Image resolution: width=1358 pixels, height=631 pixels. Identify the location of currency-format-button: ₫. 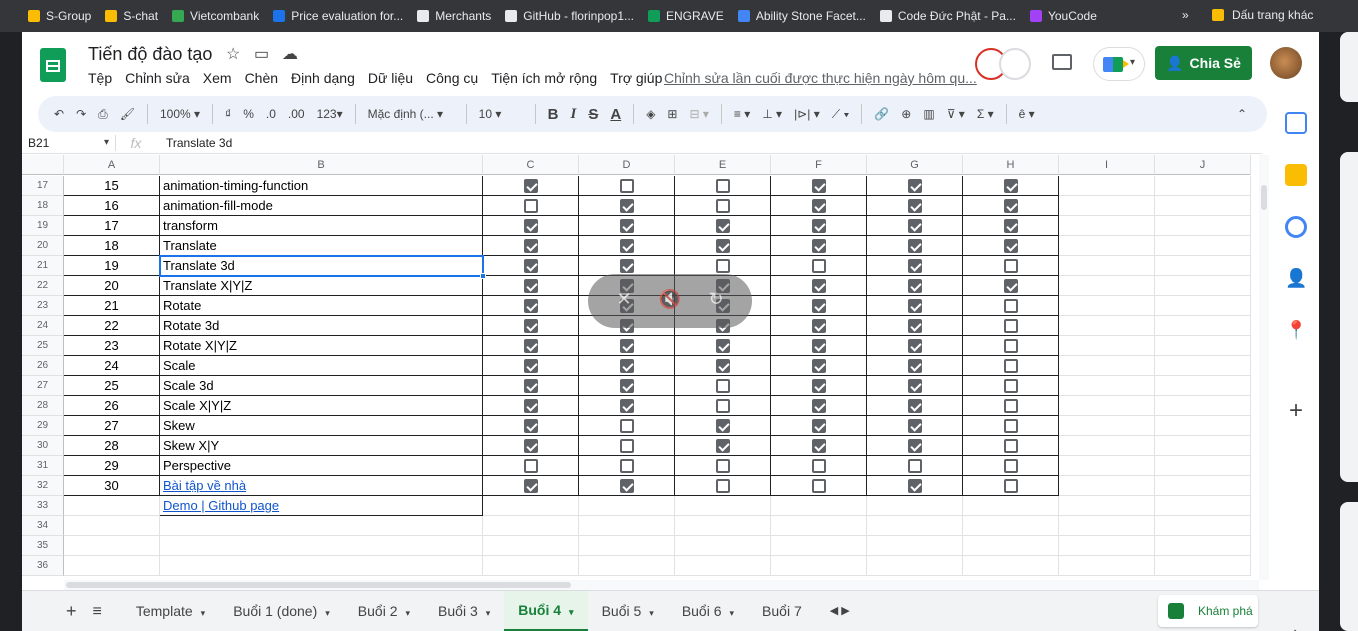
(228, 114).